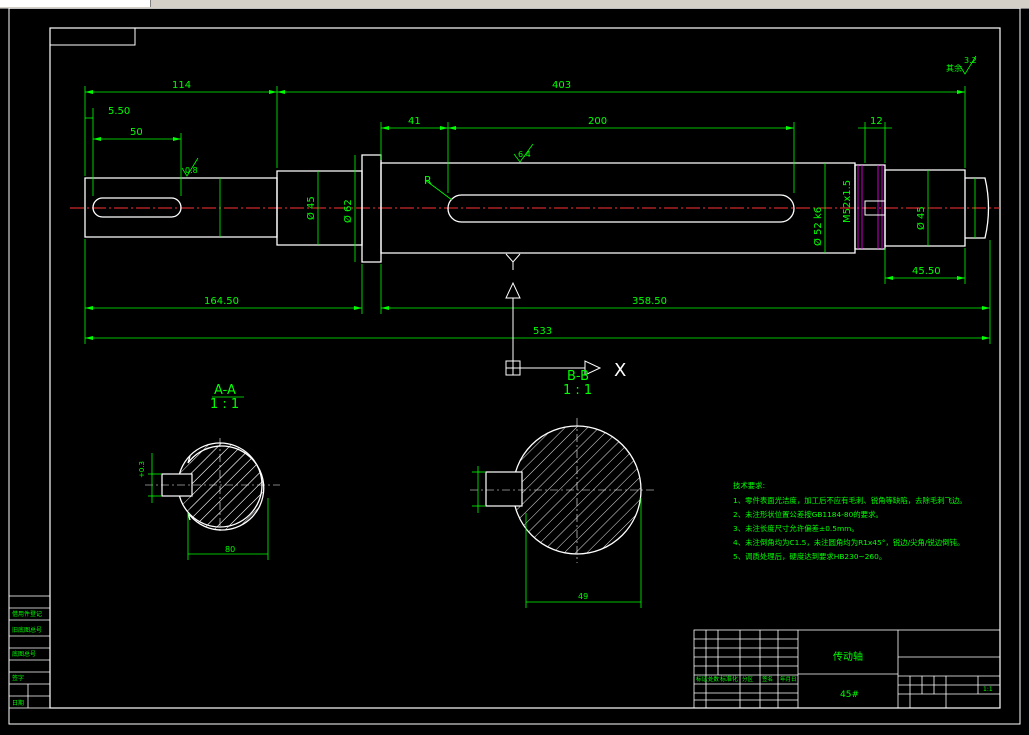 Image resolution: width=1029 pixels, height=735 pixels. What do you see at coordinates (428, 180) in the screenshot?
I see `dim-radius: R` at bounding box center [428, 180].